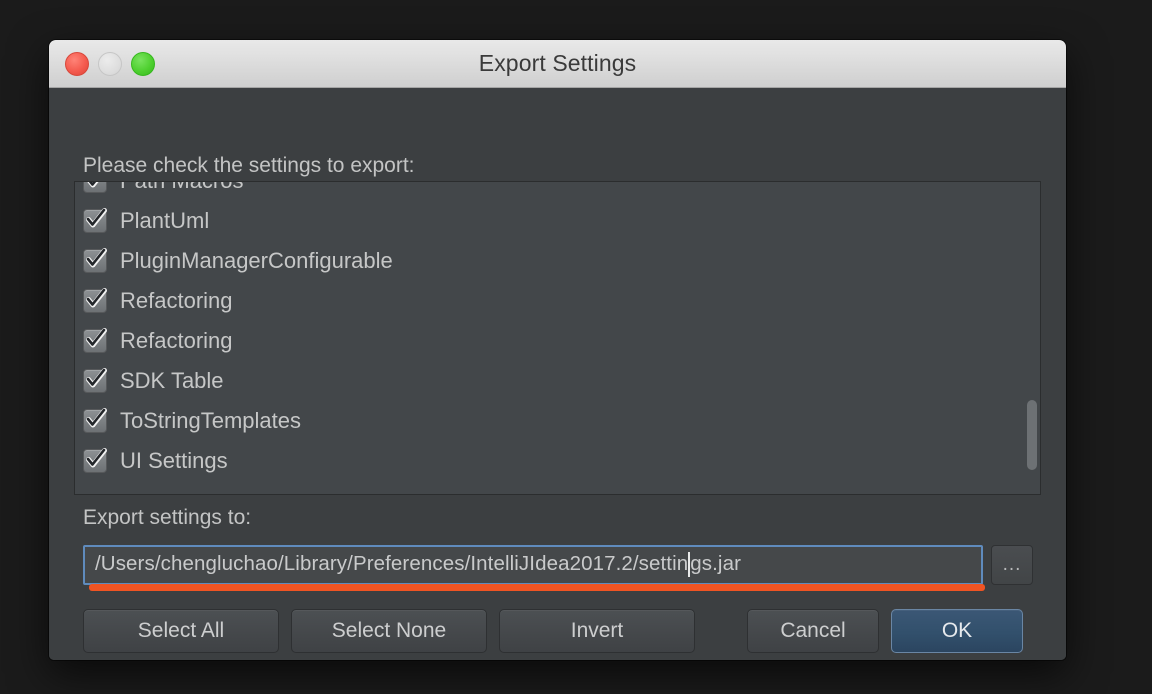 This screenshot has width=1152, height=694. I want to click on ok-button: OK, so click(957, 631).